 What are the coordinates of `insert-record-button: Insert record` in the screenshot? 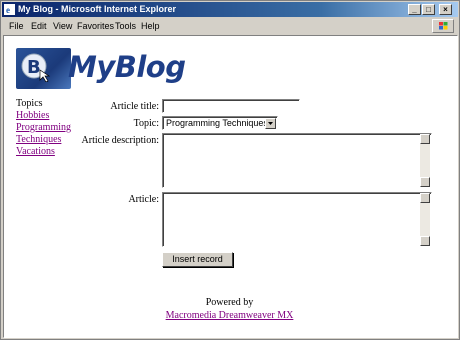 It's located at (197, 259).